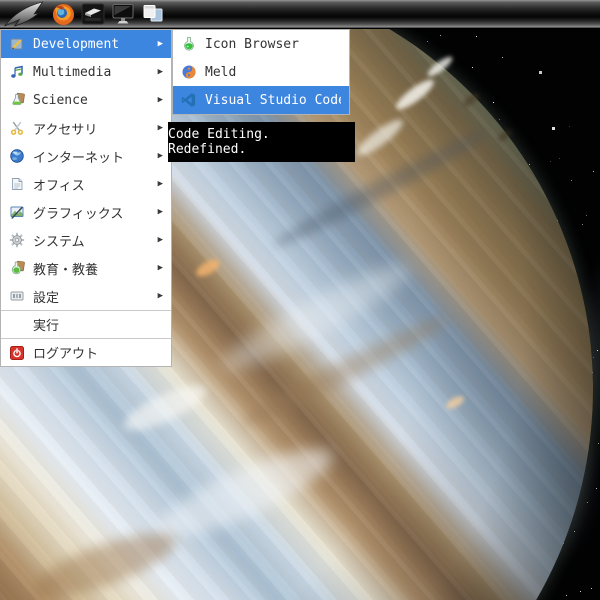 The width and height of the screenshot is (600, 600). What do you see at coordinates (17, 325) in the screenshot?
I see `blank-icon` at bounding box center [17, 325].